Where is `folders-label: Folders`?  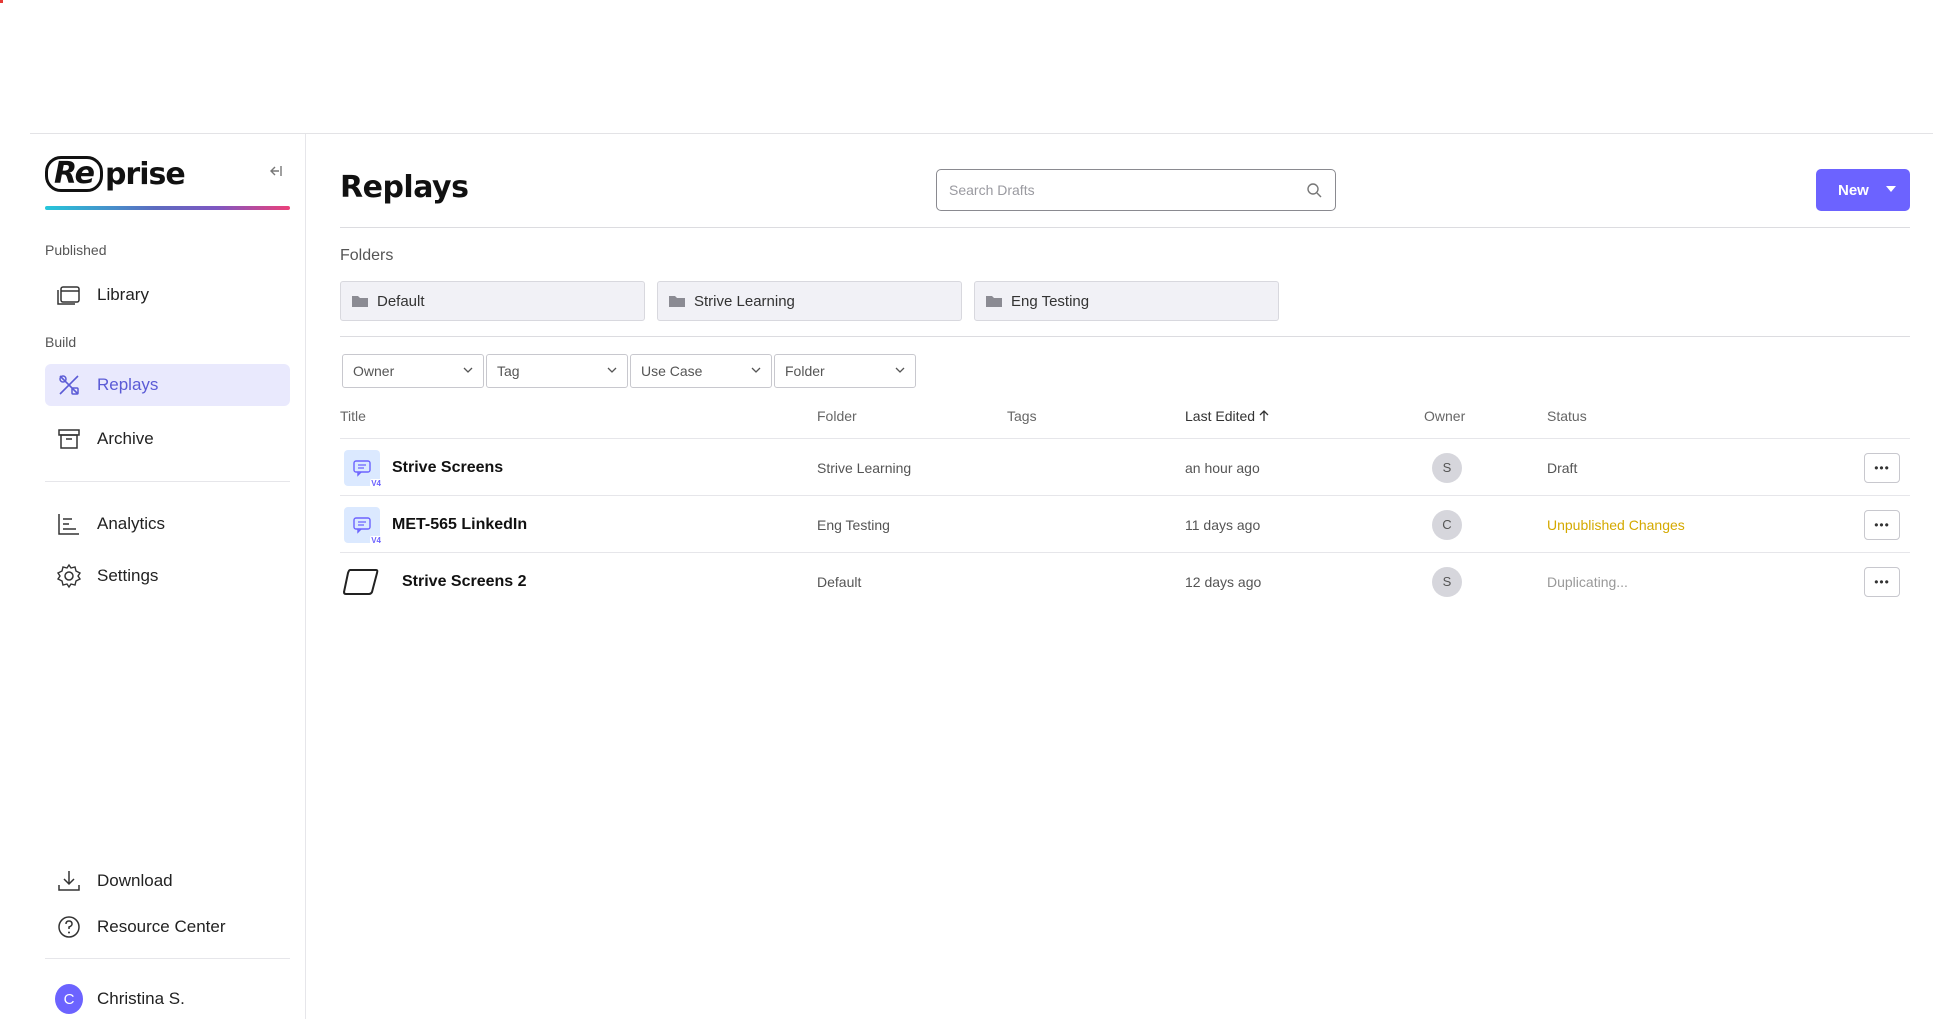 folders-label: Folders is located at coordinates (367, 255).